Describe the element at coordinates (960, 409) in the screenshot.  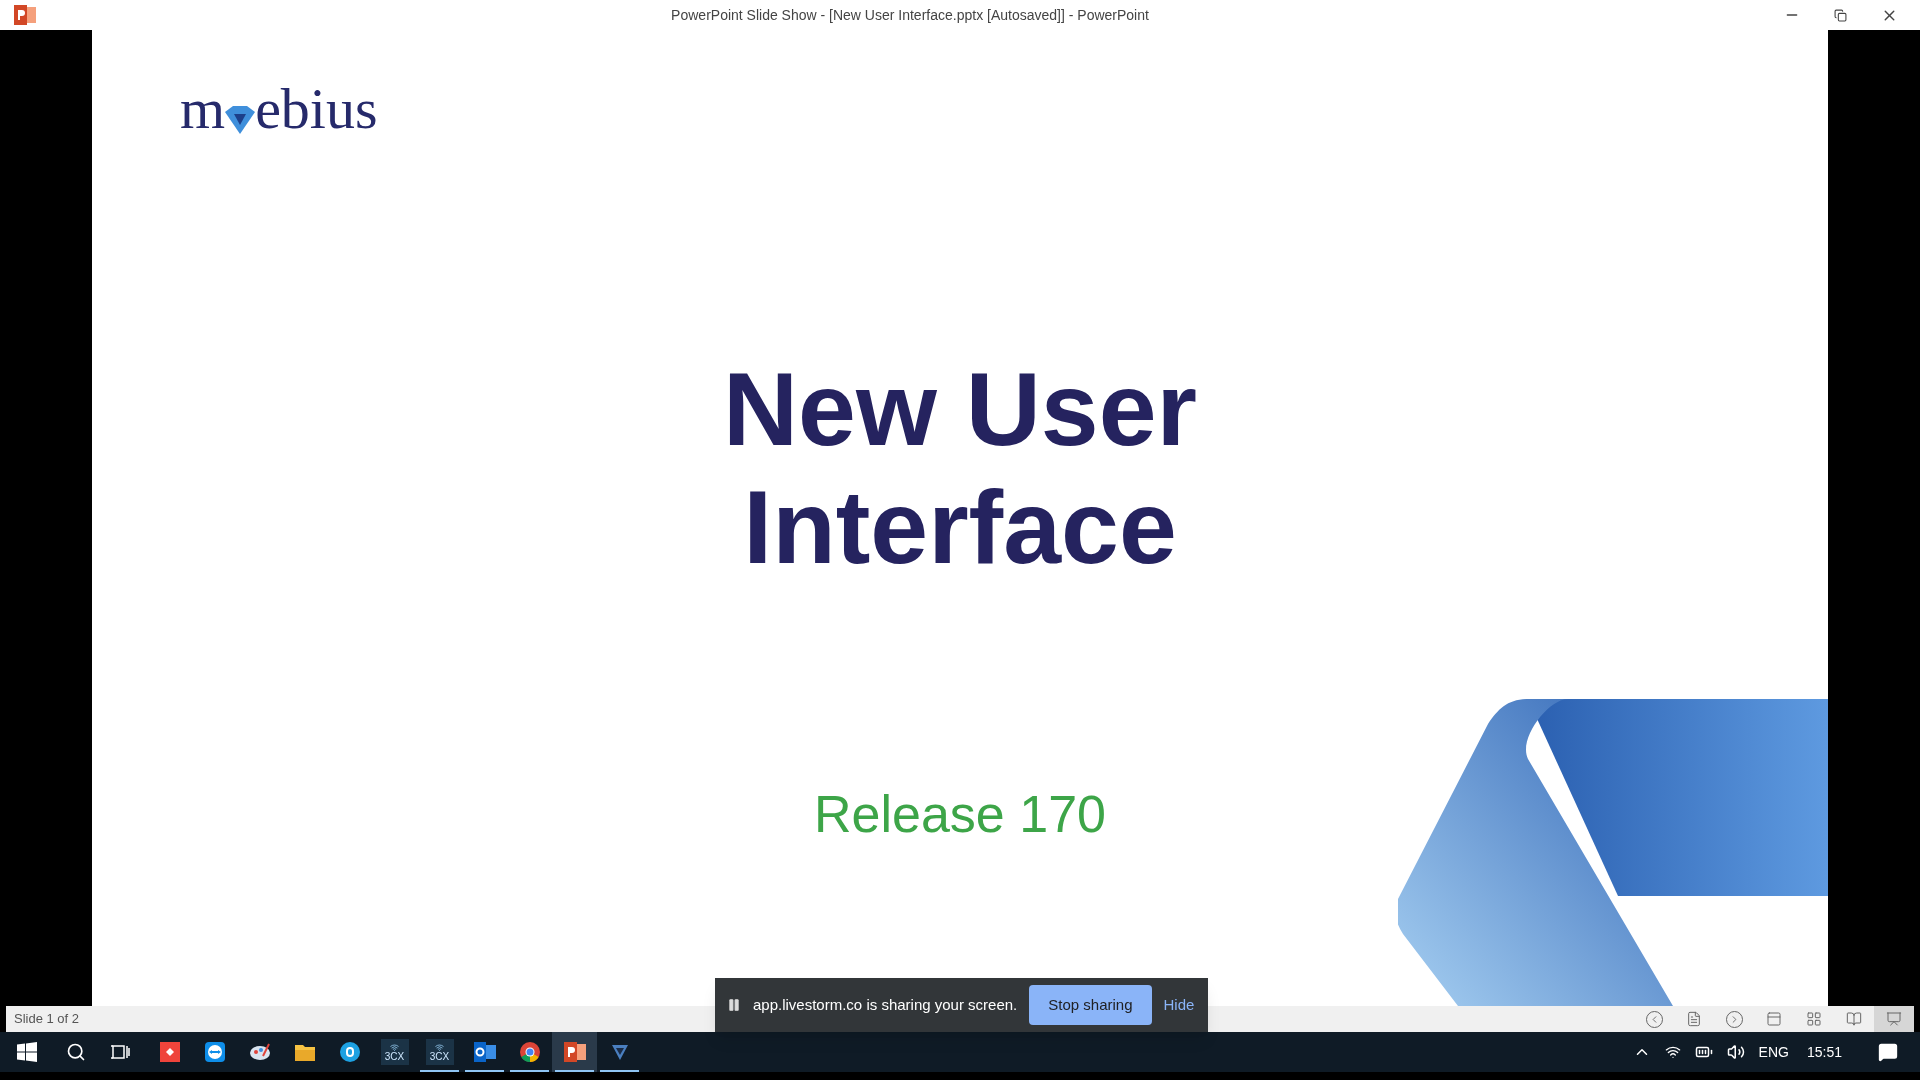
I see `slide-title: New User` at that location.